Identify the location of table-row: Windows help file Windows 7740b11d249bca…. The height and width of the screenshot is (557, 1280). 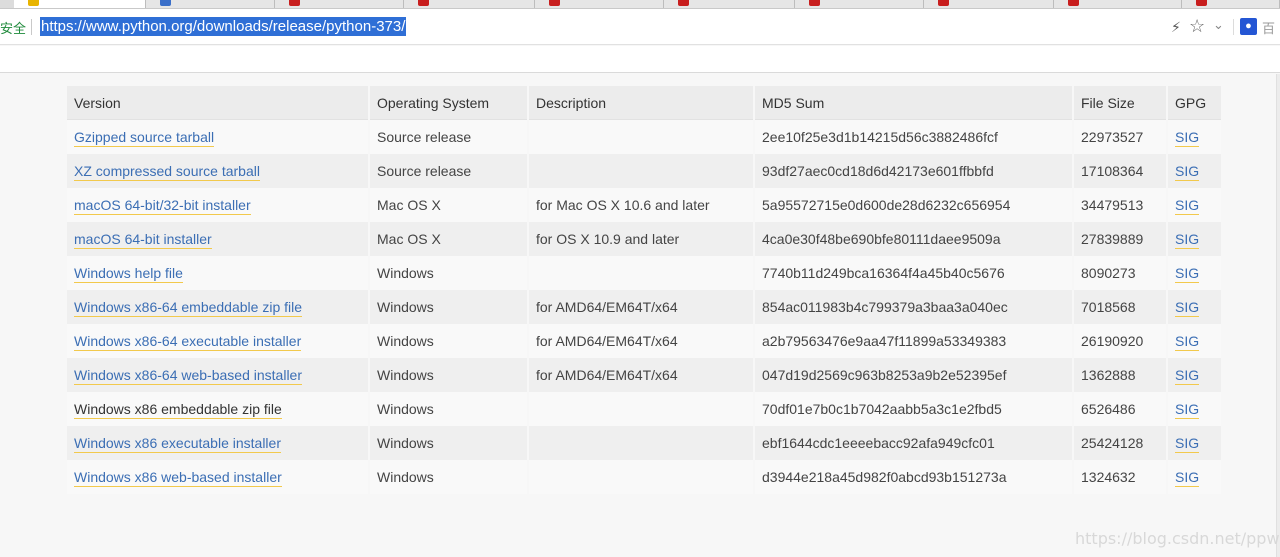
(644, 273).